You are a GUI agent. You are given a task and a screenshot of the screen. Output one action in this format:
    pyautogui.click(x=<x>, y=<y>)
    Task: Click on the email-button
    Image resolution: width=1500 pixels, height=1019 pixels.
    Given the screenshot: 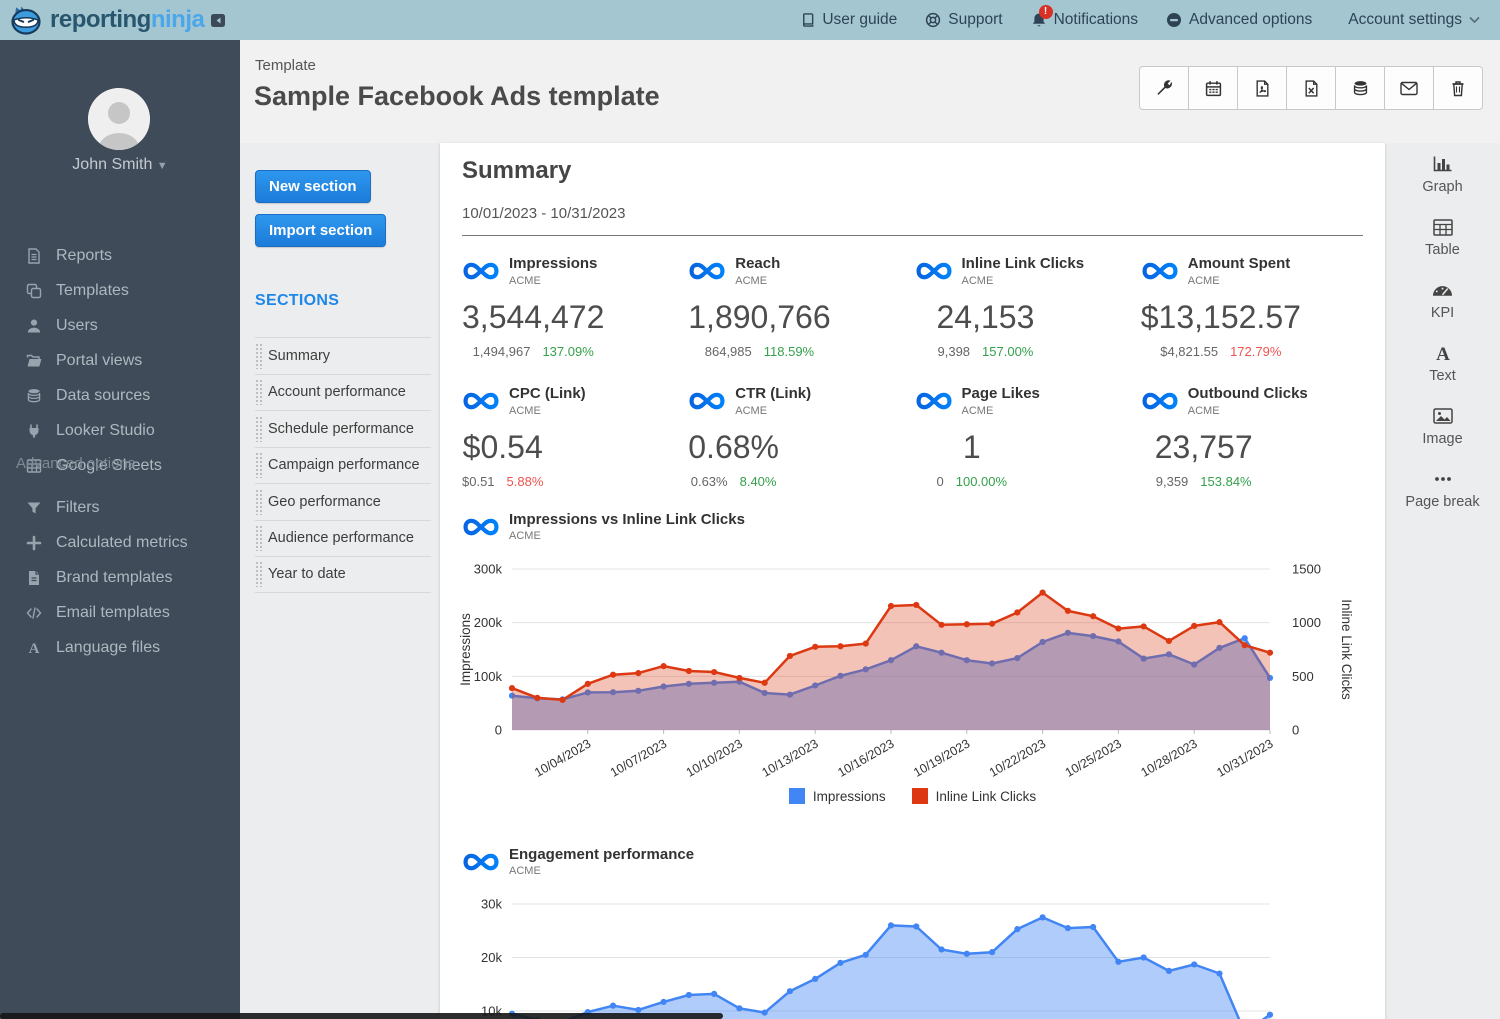 What is the action you would take?
    pyautogui.click(x=1409, y=88)
    